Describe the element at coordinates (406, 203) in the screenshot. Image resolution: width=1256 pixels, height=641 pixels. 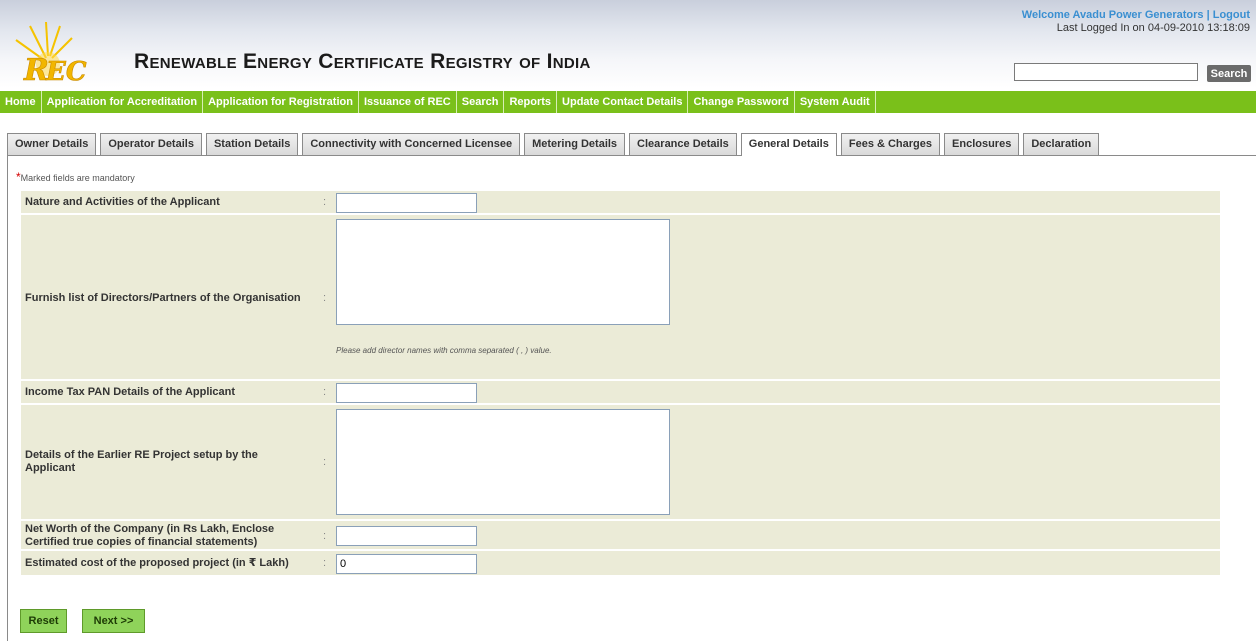
I see `nature-activities-input` at that location.